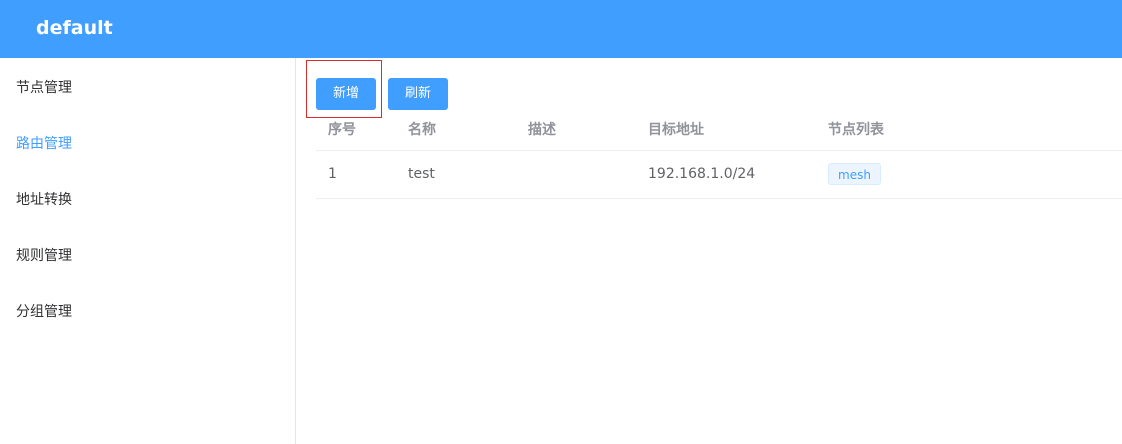  Describe the element at coordinates (44, 88) in the screenshot. I see `sidebar-item-nodes: 节点管理` at that location.